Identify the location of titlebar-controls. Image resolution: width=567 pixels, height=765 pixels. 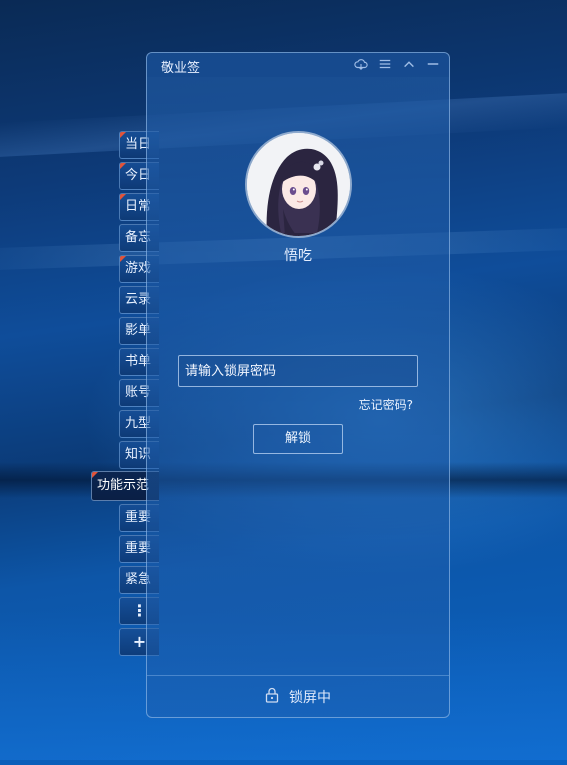
(397, 64).